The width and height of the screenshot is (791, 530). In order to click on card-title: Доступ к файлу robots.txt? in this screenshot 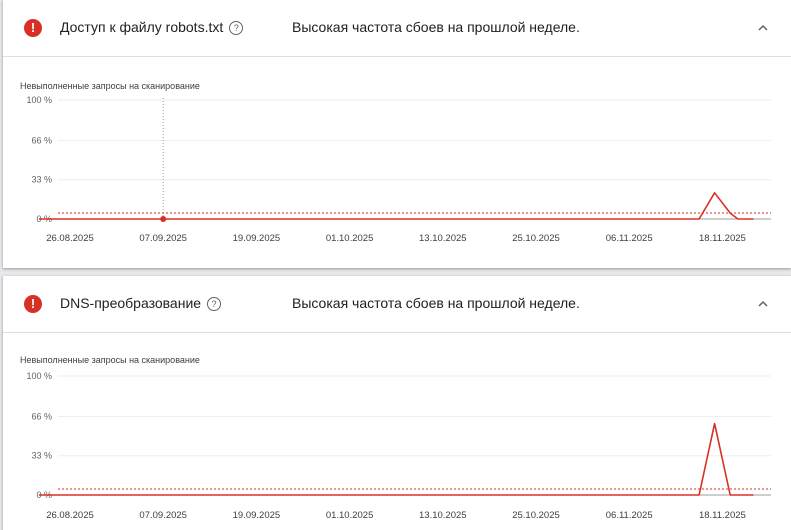, I will do `click(152, 27)`.